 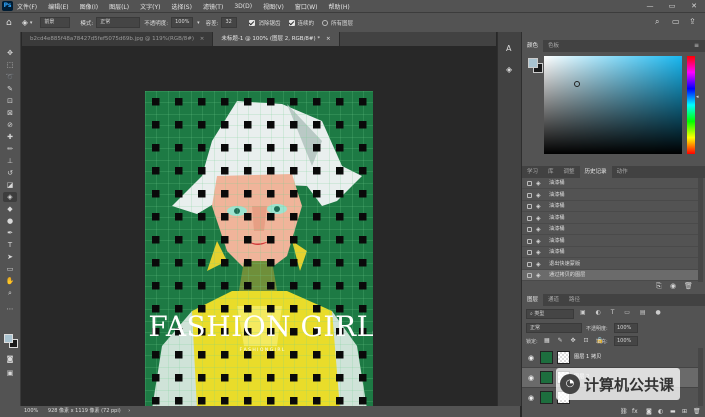 What do you see at coordinates (533, 63) in the screenshot?
I see `color-fg-swatch` at bounding box center [533, 63].